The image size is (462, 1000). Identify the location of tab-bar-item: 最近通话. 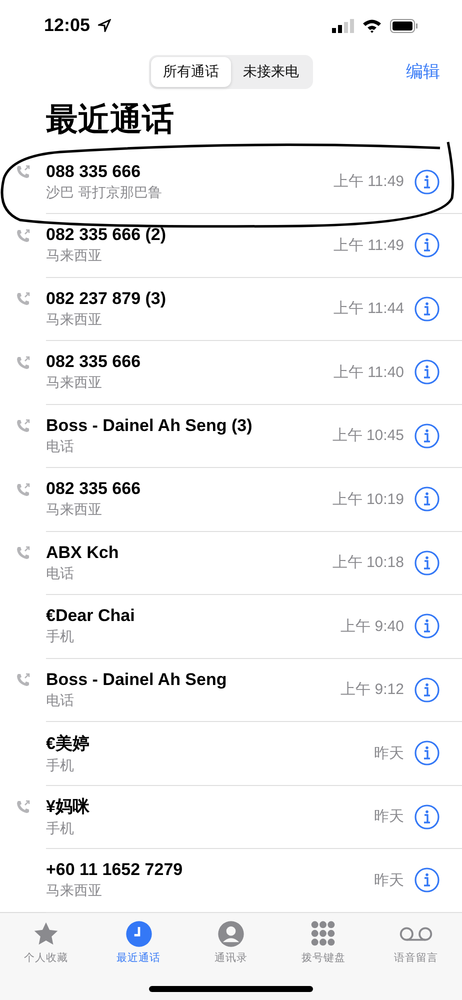
(138, 942).